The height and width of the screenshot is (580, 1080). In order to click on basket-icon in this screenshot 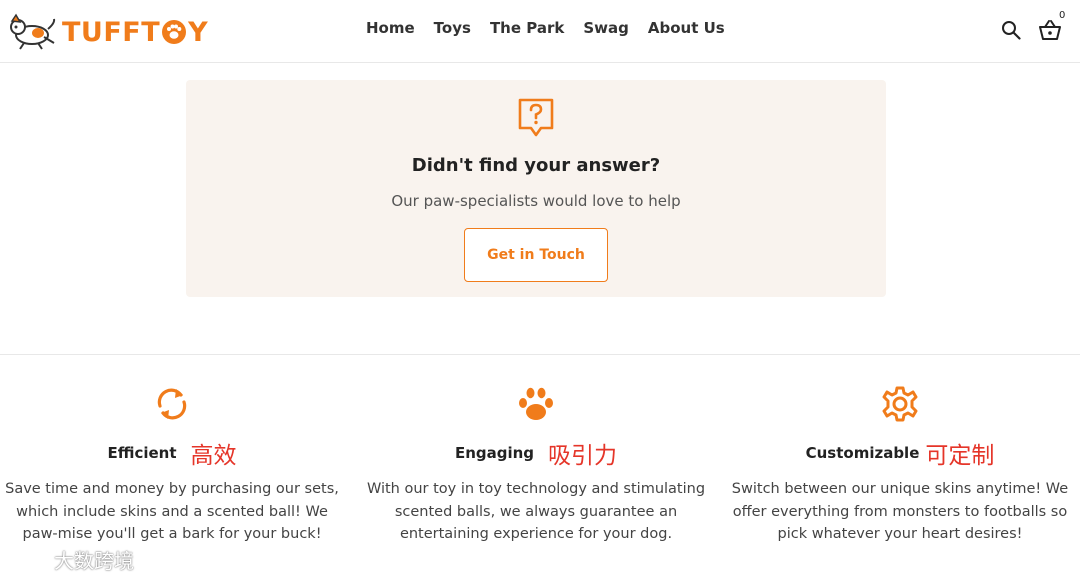, I will do `click(1050, 30)`.